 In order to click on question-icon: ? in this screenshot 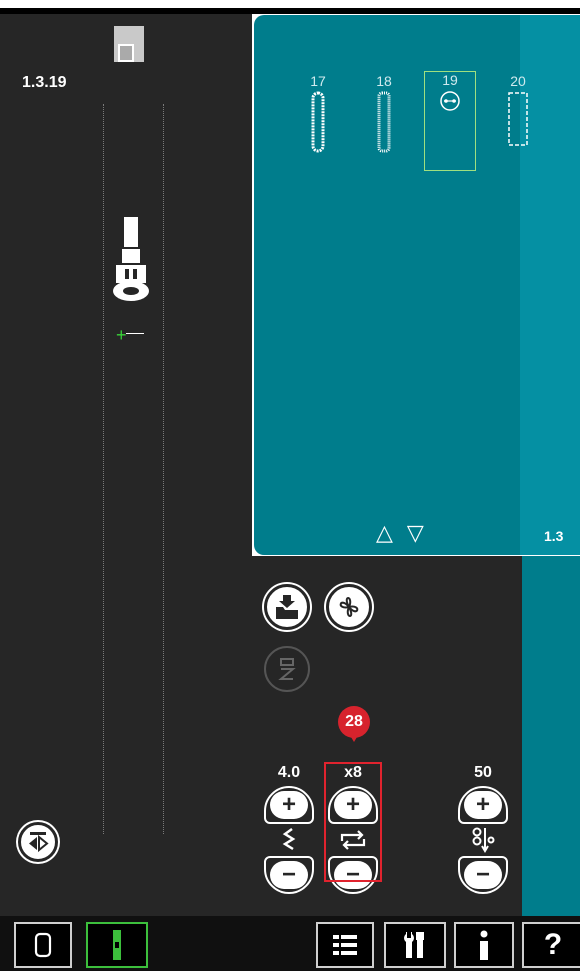, I will do `click(553, 944)`.